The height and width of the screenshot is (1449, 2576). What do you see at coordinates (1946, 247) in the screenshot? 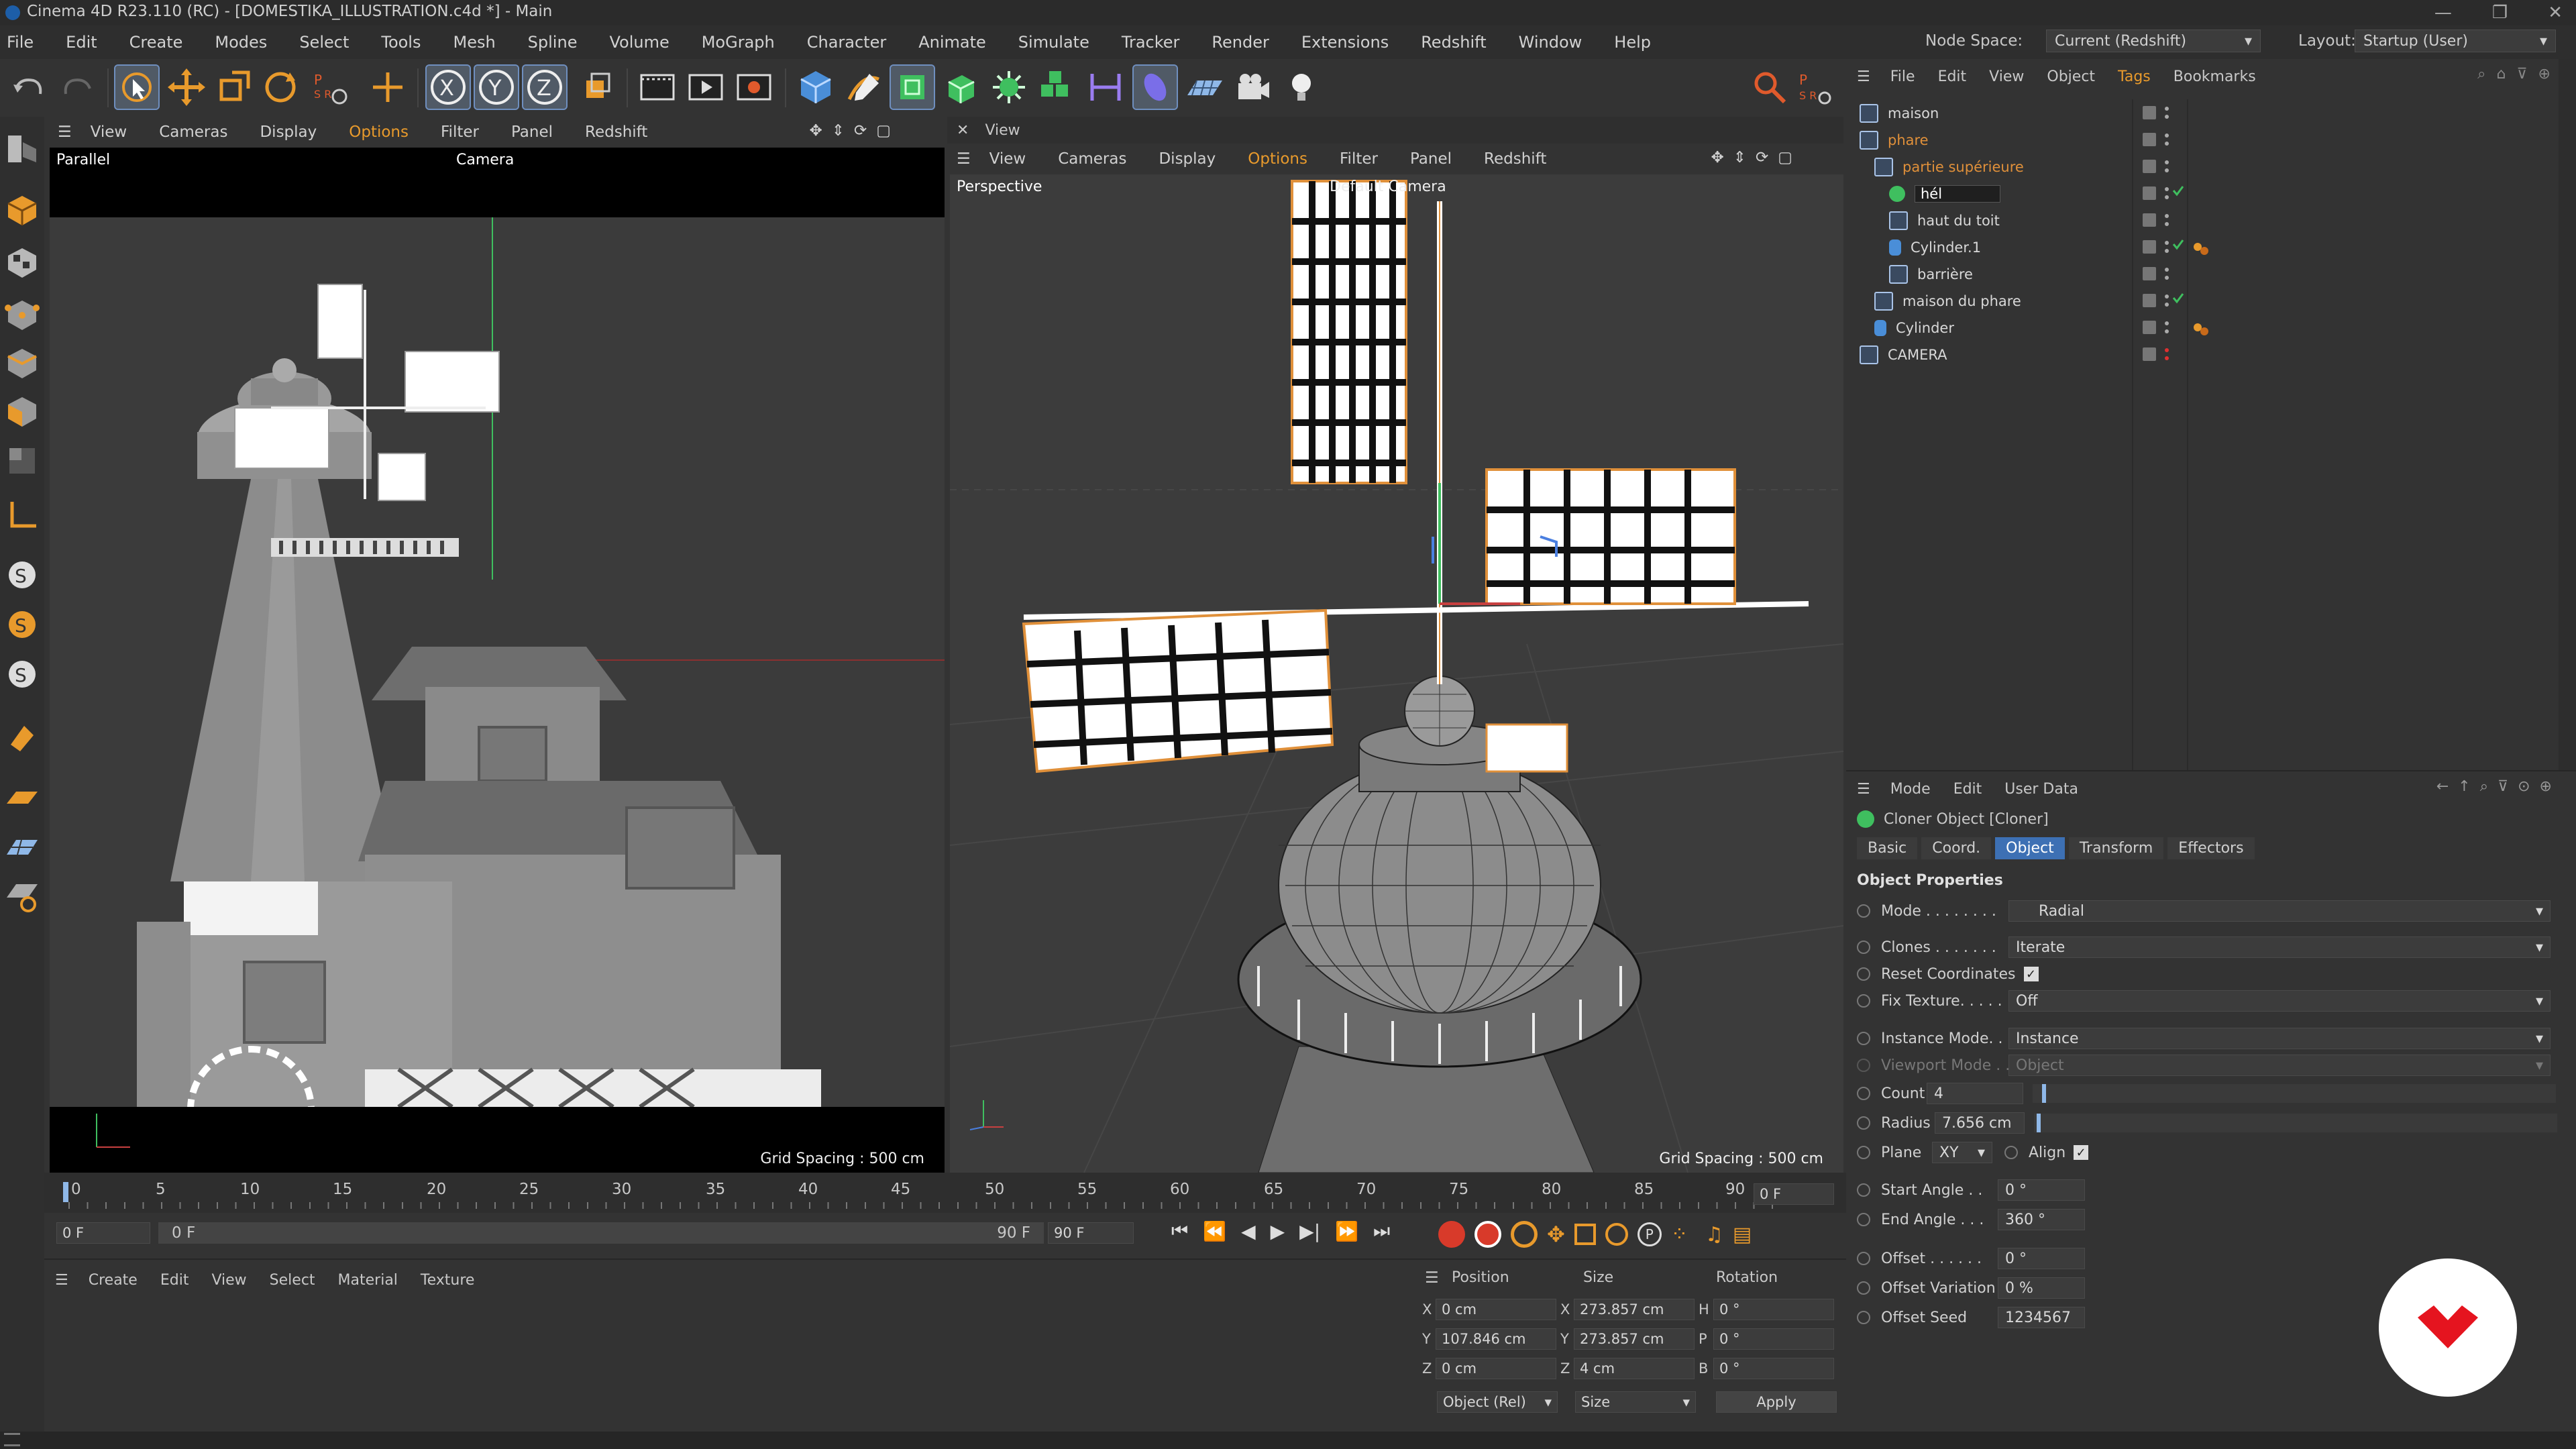
I see `object-name: Cylinder.1` at bounding box center [1946, 247].